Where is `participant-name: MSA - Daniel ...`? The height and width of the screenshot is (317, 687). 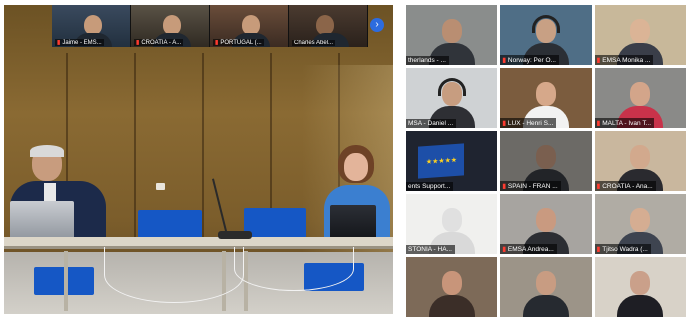
participant-name: MSA - Daniel ... is located at coordinates (431, 123).